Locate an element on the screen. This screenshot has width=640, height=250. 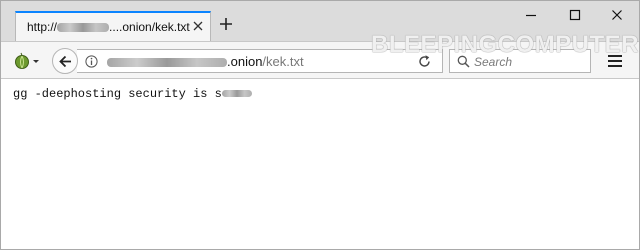
info-icon is located at coordinates (91, 61).